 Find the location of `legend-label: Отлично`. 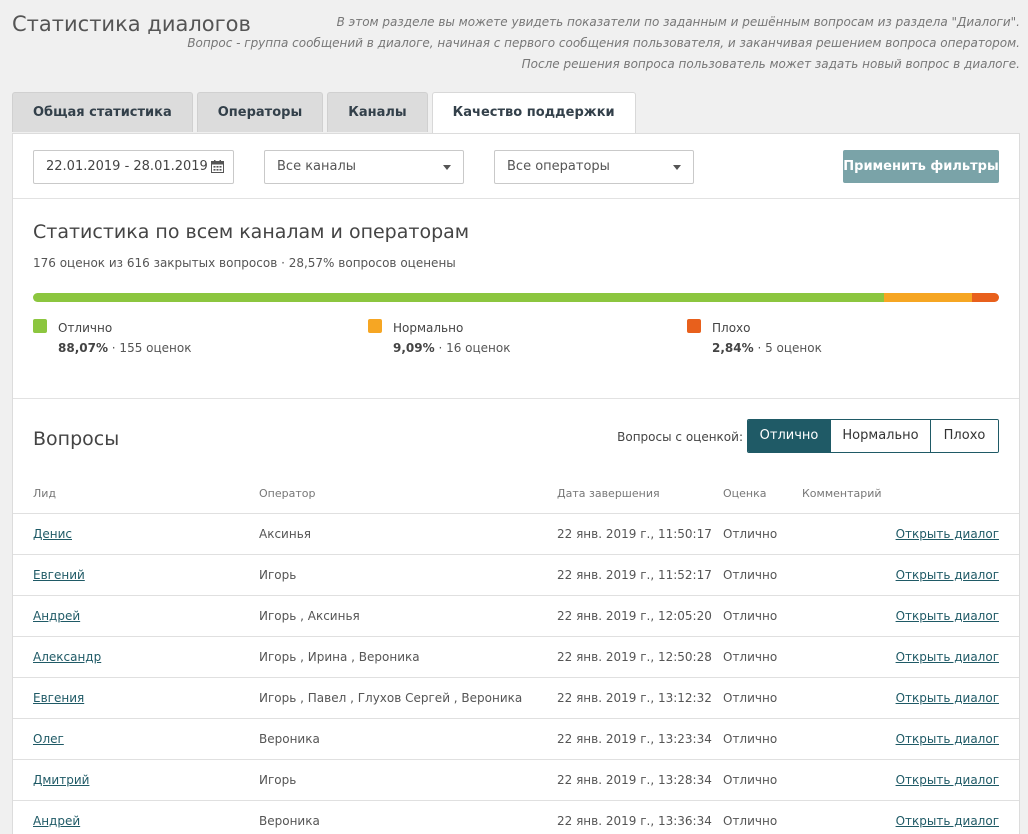

legend-label: Отлично is located at coordinates (85, 328).